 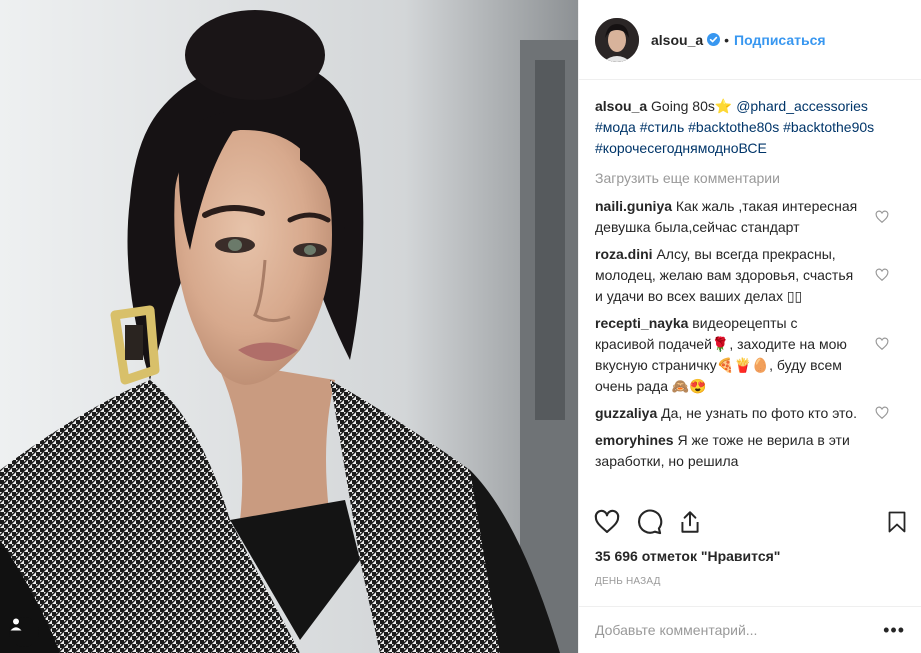 What do you see at coordinates (750, 524) in the screenshot?
I see `action-bar` at bounding box center [750, 524].